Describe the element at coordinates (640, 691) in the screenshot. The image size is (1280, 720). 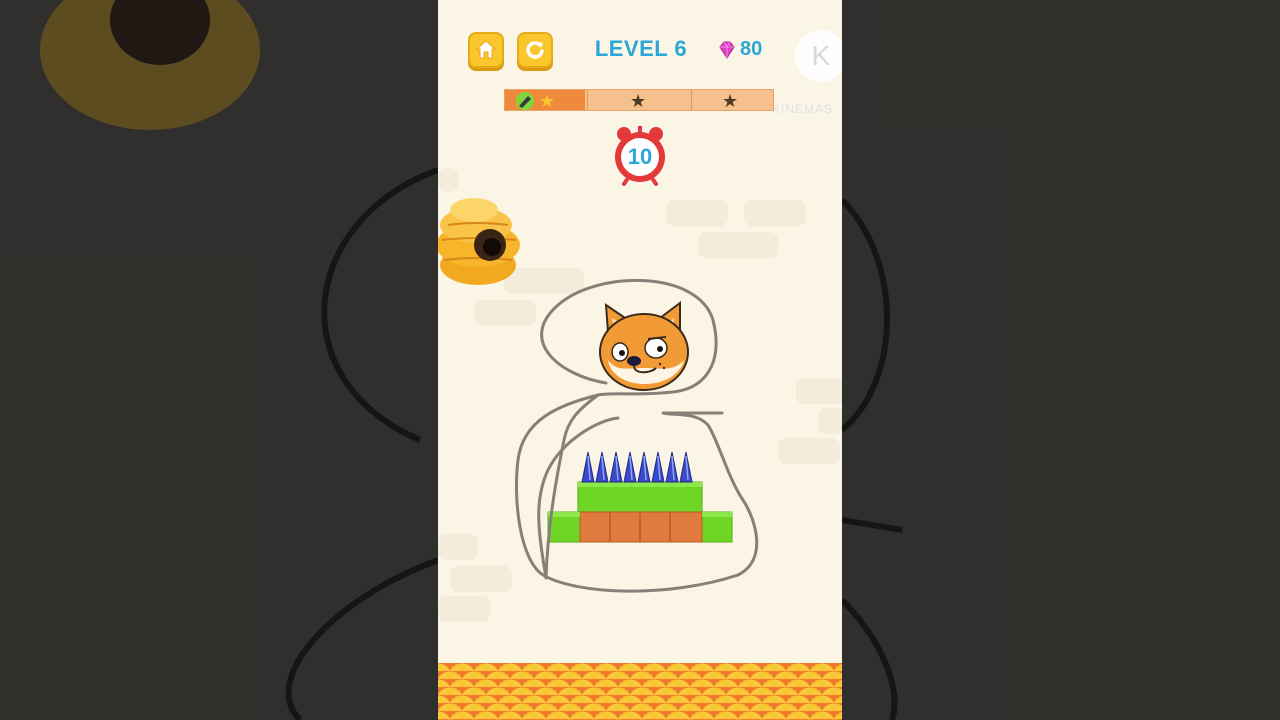
I see `lava-floor` at that location.